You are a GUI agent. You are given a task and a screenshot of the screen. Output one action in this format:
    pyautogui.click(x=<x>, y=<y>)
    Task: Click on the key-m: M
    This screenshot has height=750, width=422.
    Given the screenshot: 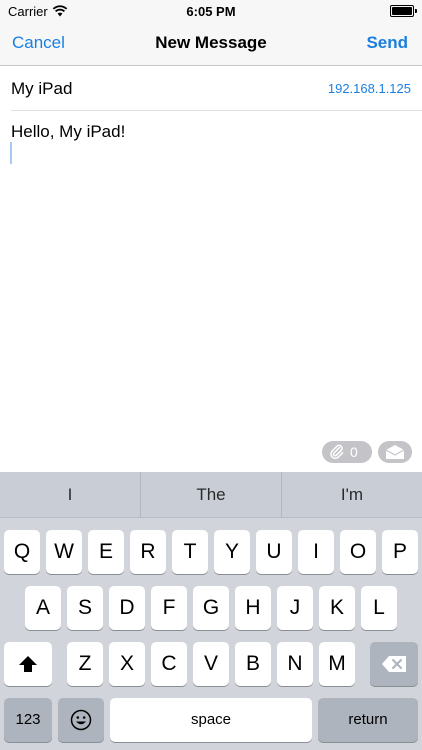 What is the action you would take?
    pyautogui.click(x=337, y=664)
    